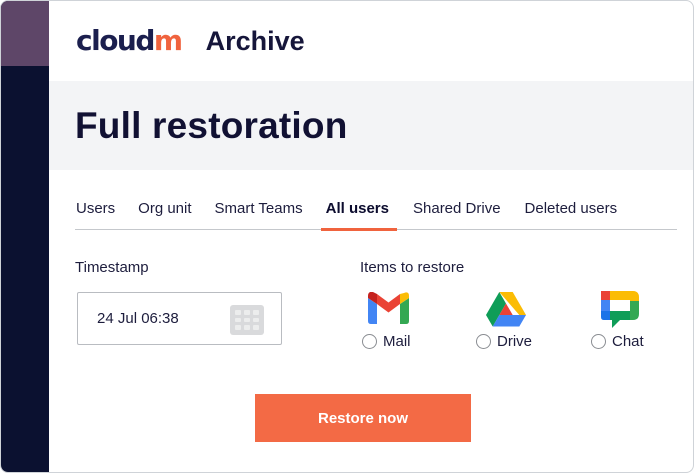 The width and height of the screenshot is (694, 473). I want to click on mail-radio-option: Mail, so click(386, 341).